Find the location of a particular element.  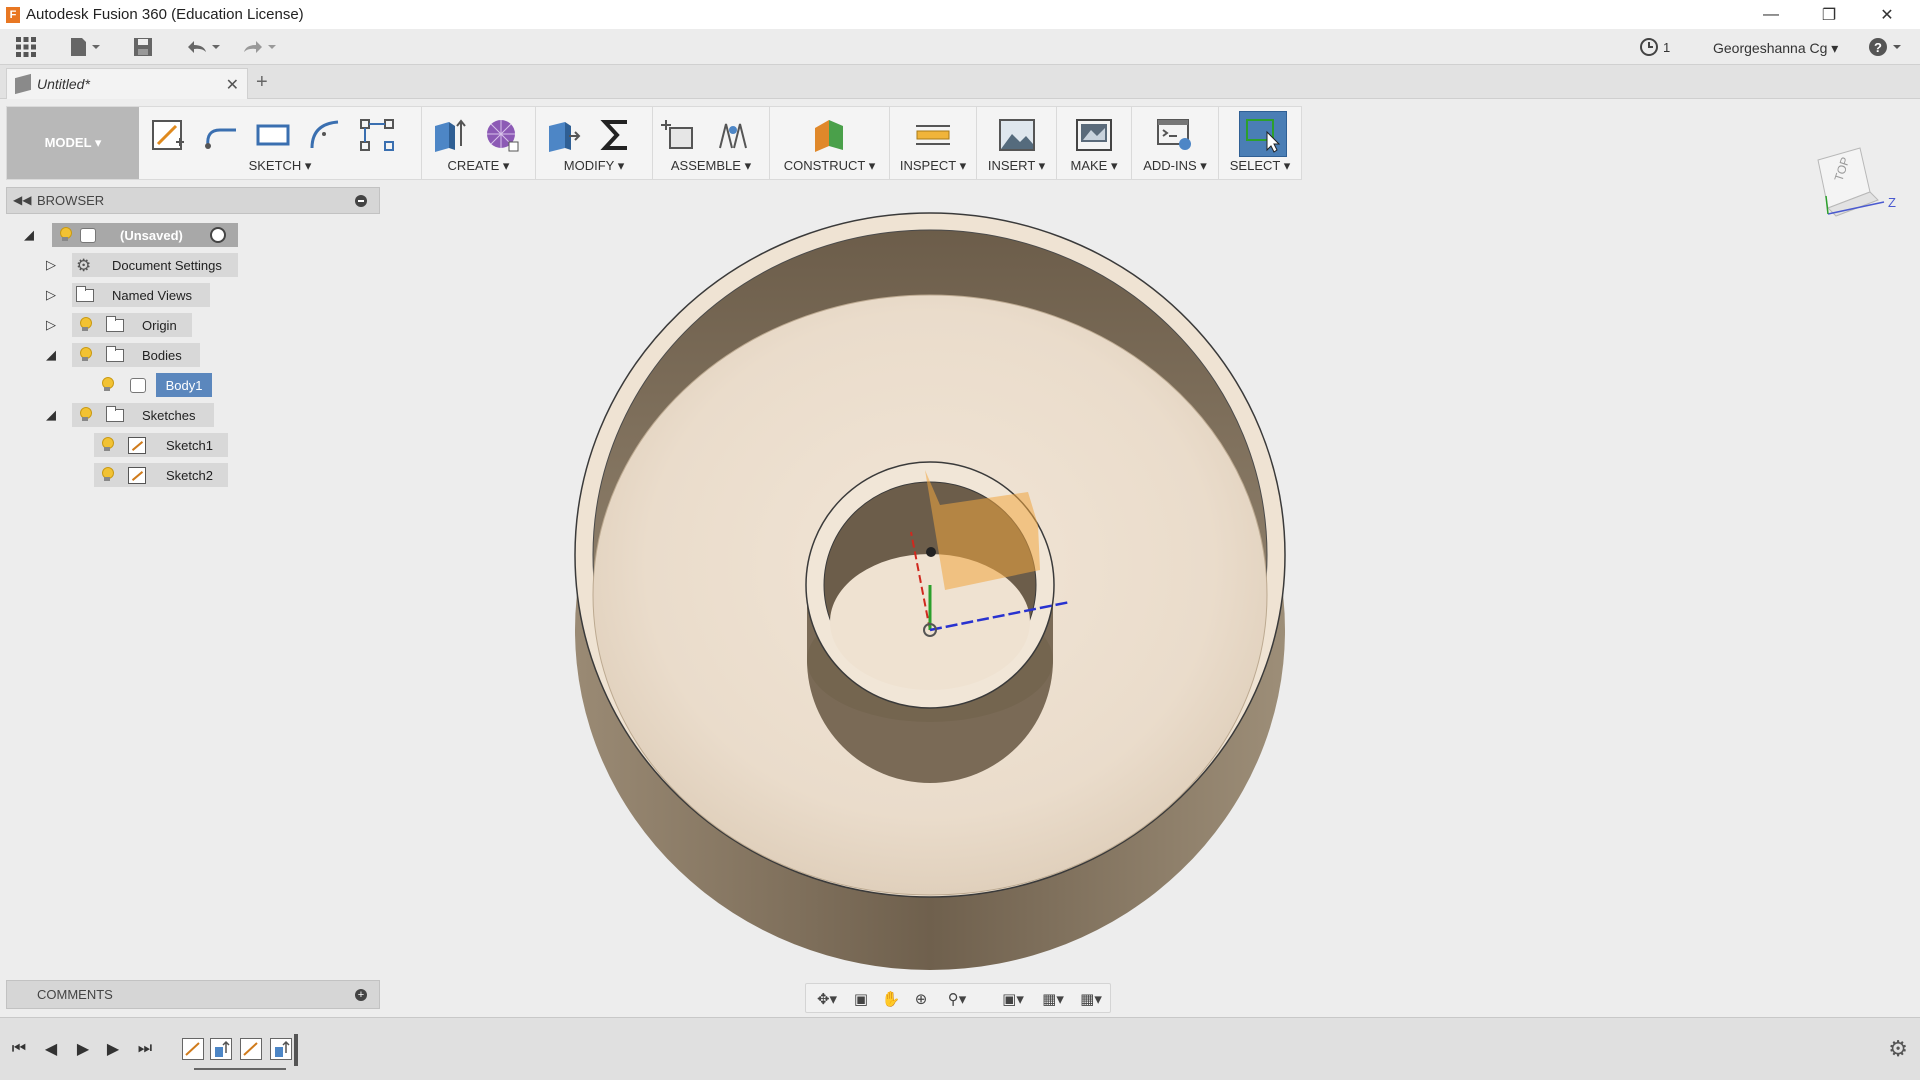

offset-plane-icon is located at coordinates (830, 135).